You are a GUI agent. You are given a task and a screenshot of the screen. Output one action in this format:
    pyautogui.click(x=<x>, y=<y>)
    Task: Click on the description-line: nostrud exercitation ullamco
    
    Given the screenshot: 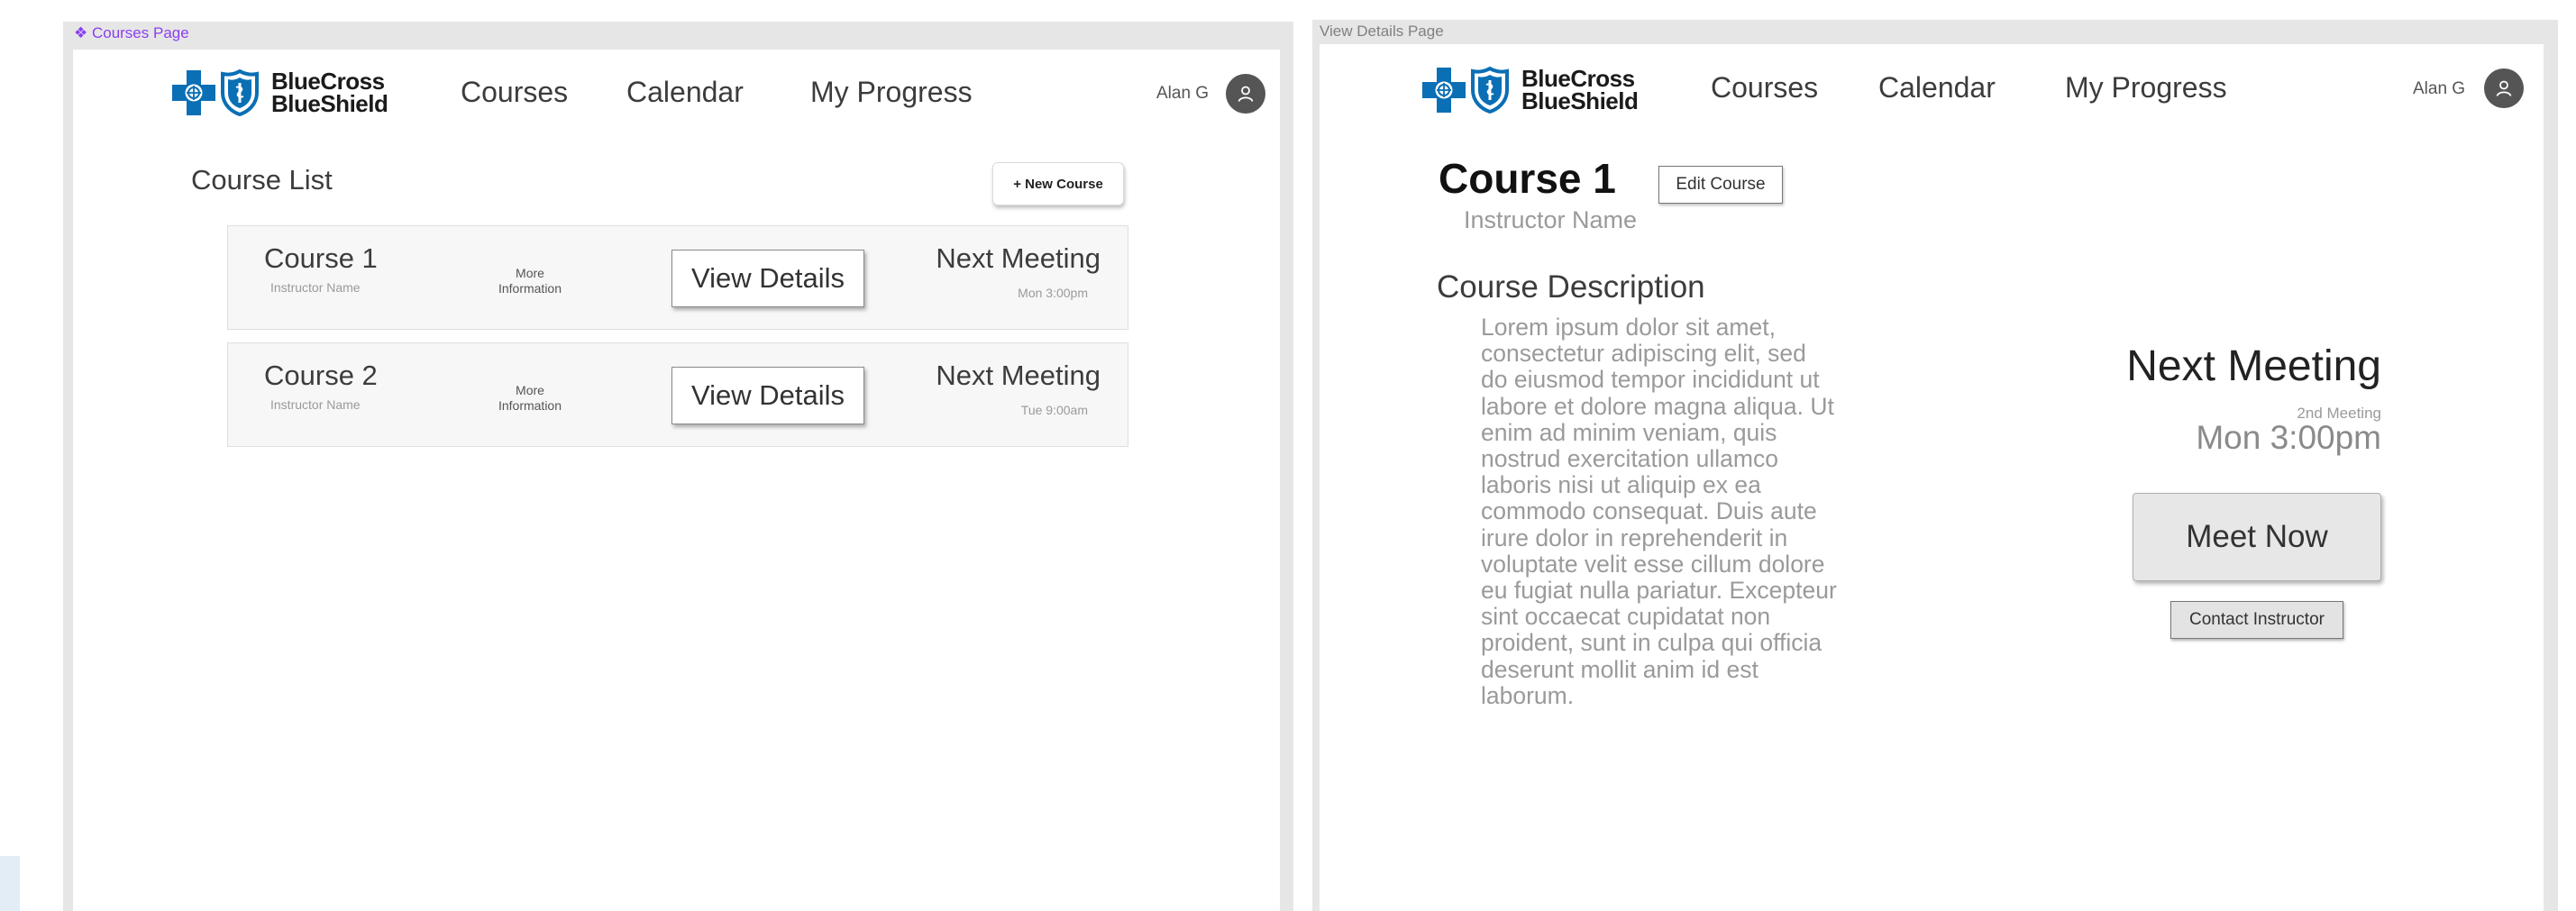 What is the action you would take?
    pyautogui.click(x=1629, y=459)
    